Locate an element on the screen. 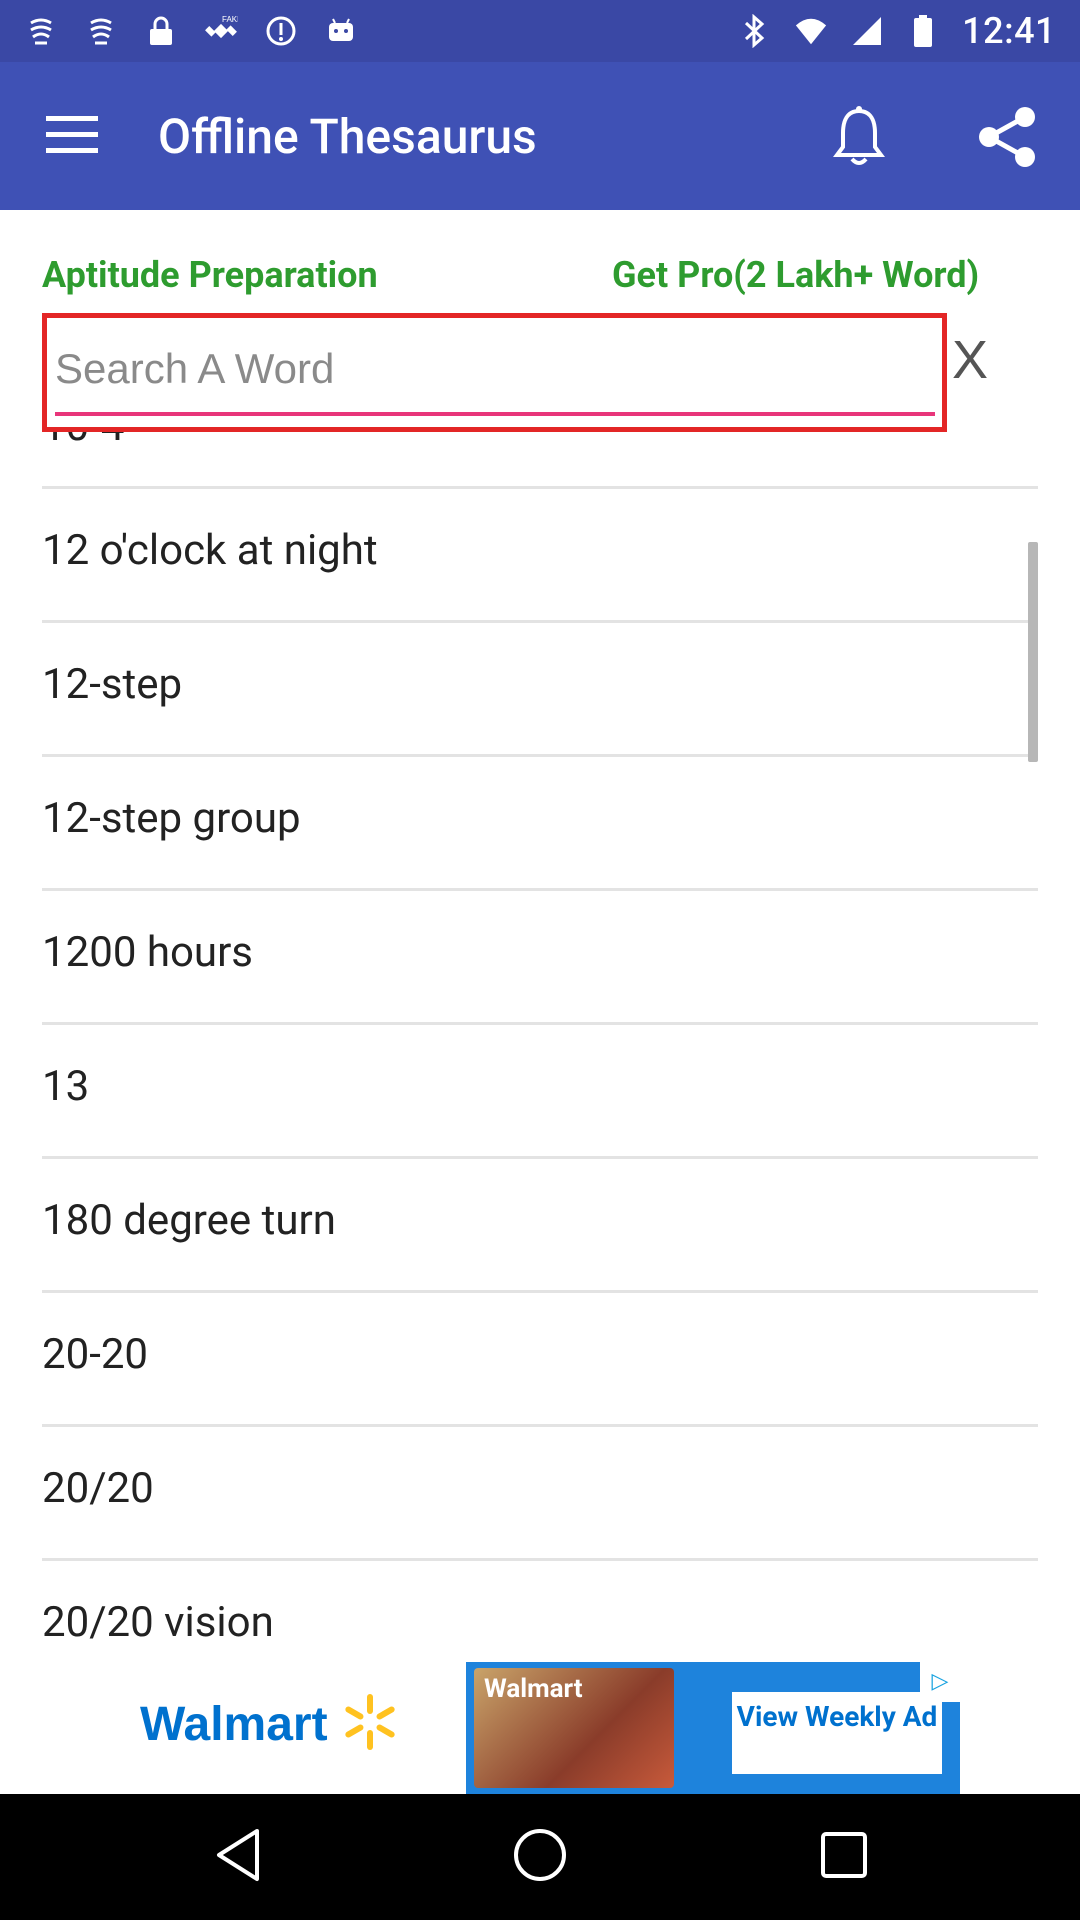 This screenshot has height=1920, width=1080. ad-brand-text: Walmart is located at coordinates (234, 1724).